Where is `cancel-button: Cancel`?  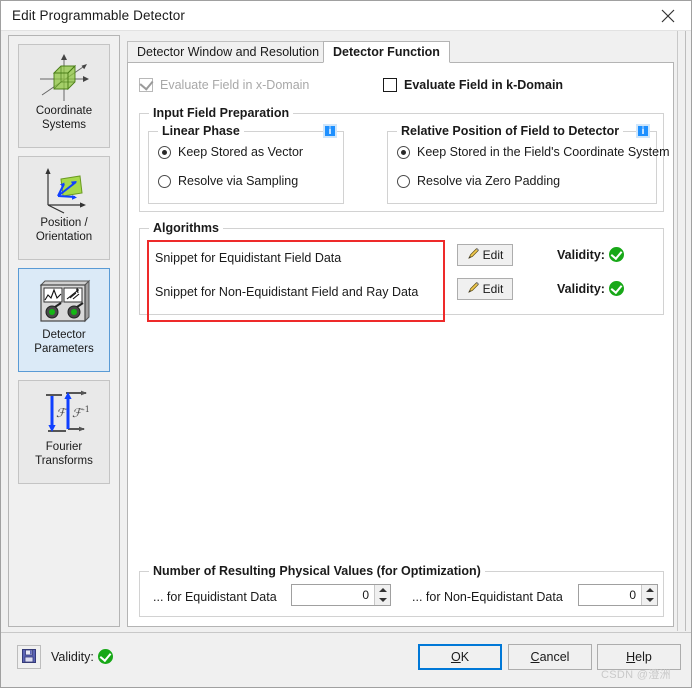
cancel-button: Cancel is located at coordinates (550, 657).